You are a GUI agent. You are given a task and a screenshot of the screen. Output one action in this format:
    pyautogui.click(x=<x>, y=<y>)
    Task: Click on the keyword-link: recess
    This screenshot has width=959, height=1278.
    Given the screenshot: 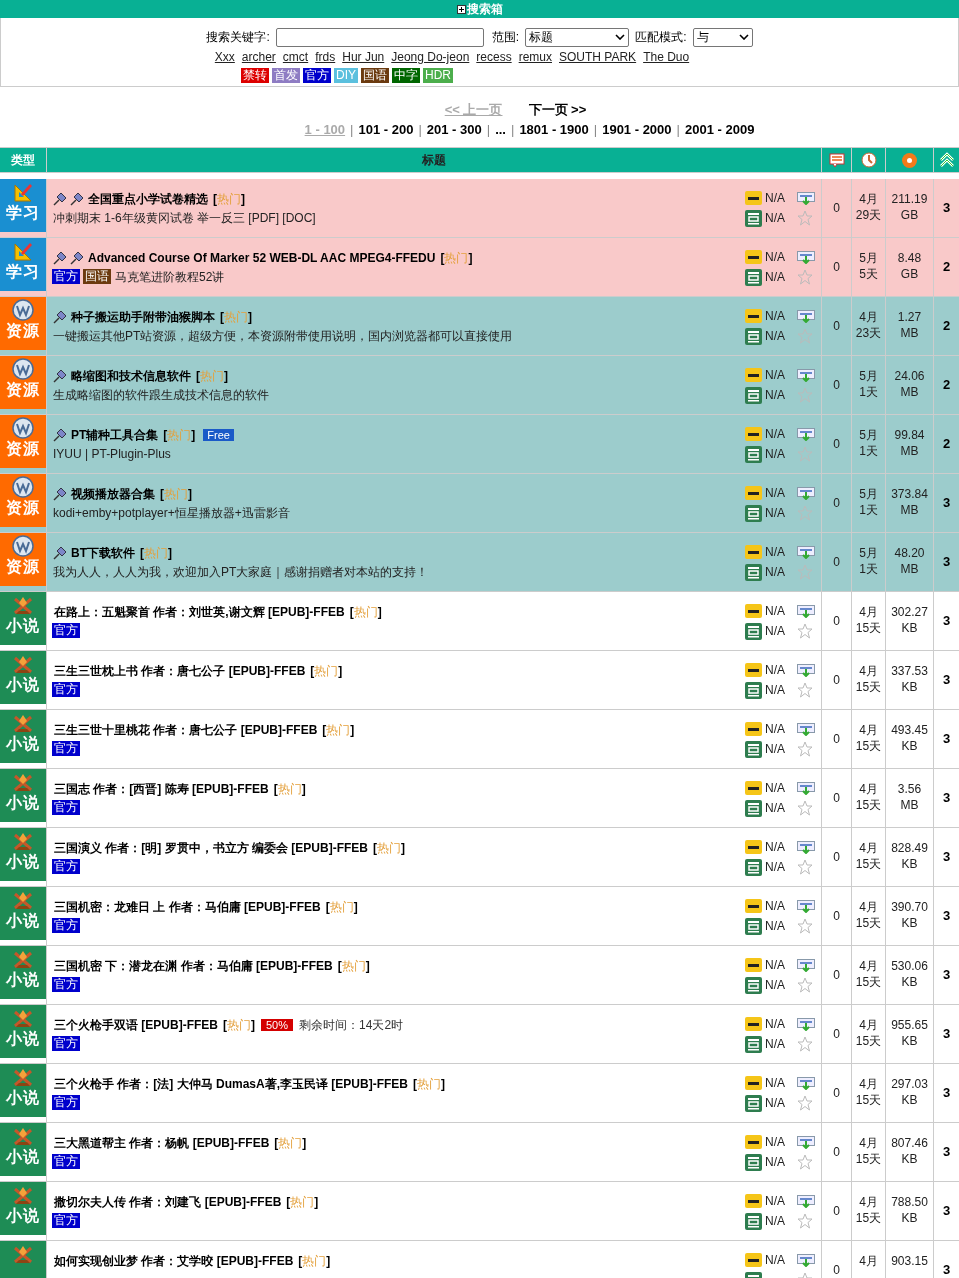 What is the action you would take?
    pyautogui.click(x=494, y=57)
    